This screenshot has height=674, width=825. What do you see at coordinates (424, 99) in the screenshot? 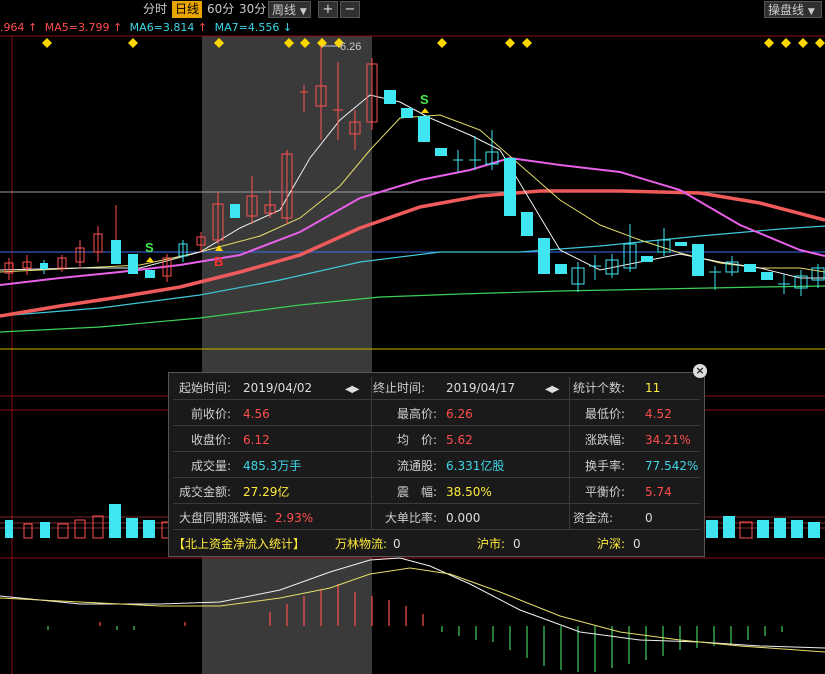
I see `sell-signal-2: S` at bounding box center [424, 99].